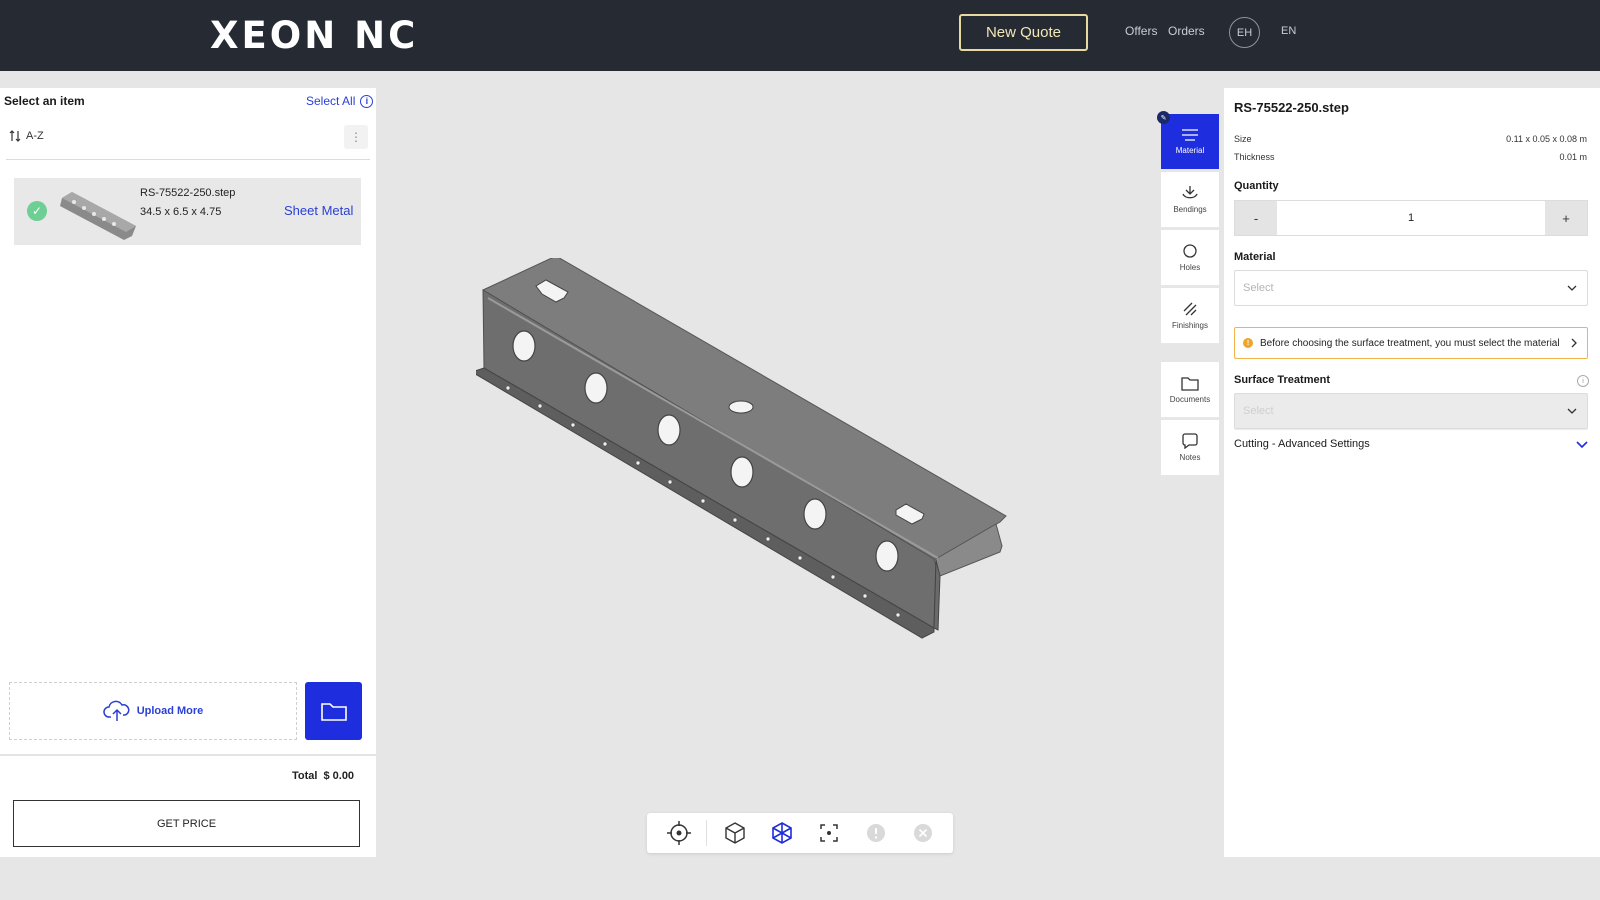 This screenshot has height=900, width=1600. What do you see at coordinates (356, 137) in the screenshot?
I see `more-options-icon: ⋮` at bounding box center [356, 137].